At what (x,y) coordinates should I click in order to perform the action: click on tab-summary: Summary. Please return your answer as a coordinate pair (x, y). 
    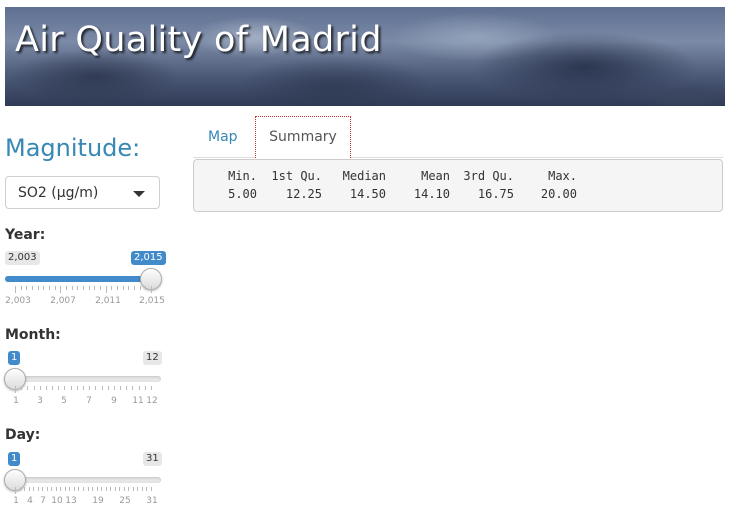
    Looking at the image, I should click on (303, 137).